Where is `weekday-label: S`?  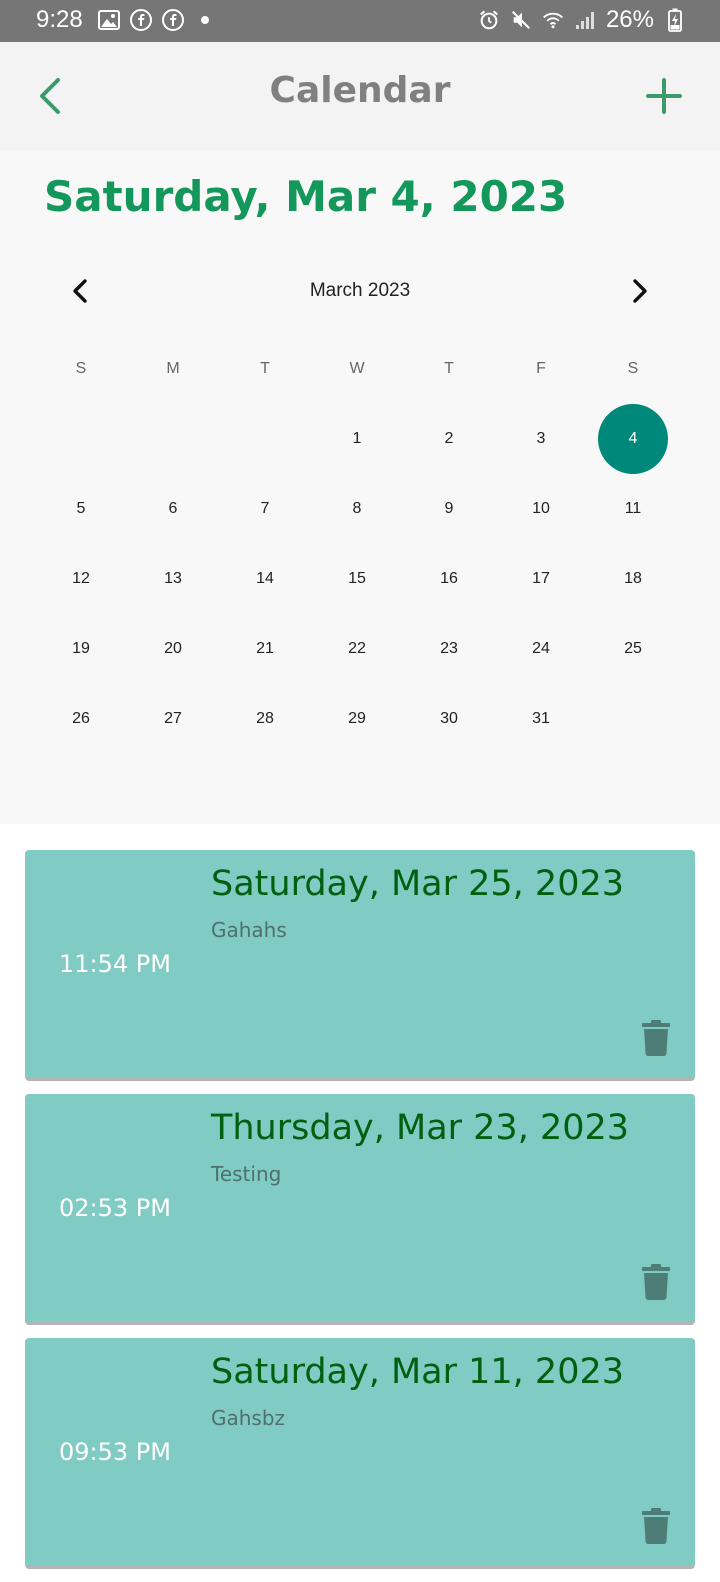
weekday-label: S is located at coordinates (81, 368).